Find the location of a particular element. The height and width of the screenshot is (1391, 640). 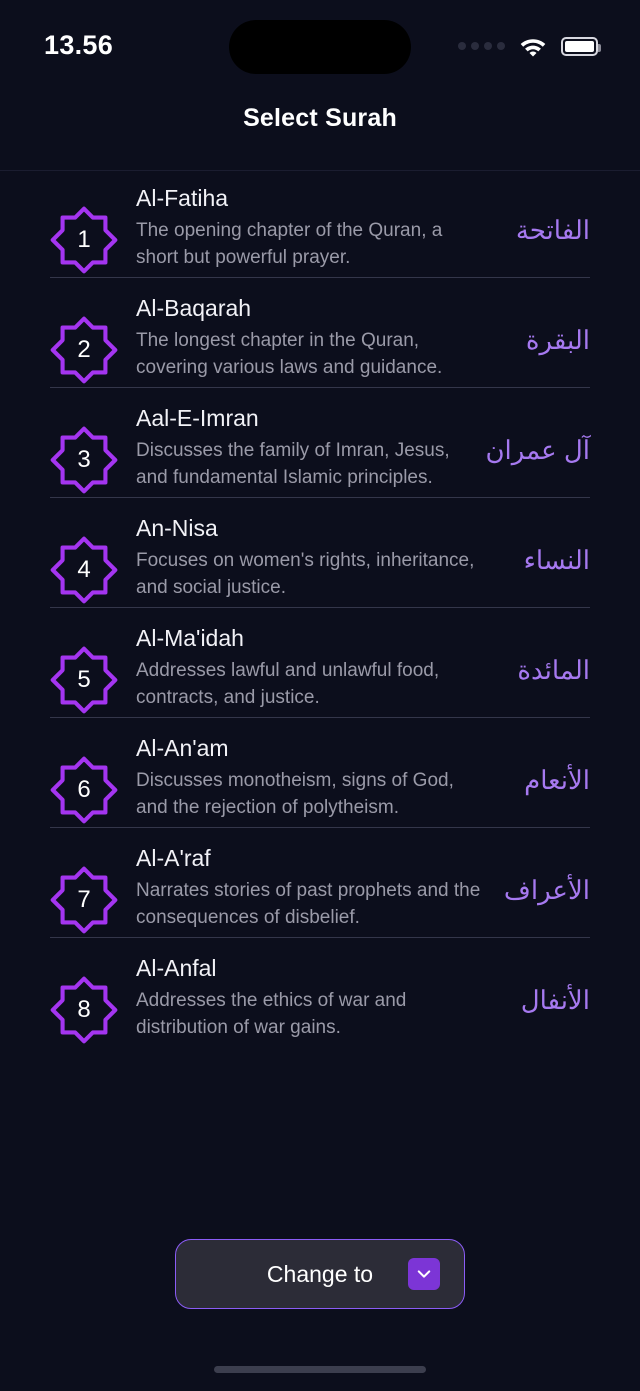

surah-title: Al-A'raf is located at coordinates (173, 858).